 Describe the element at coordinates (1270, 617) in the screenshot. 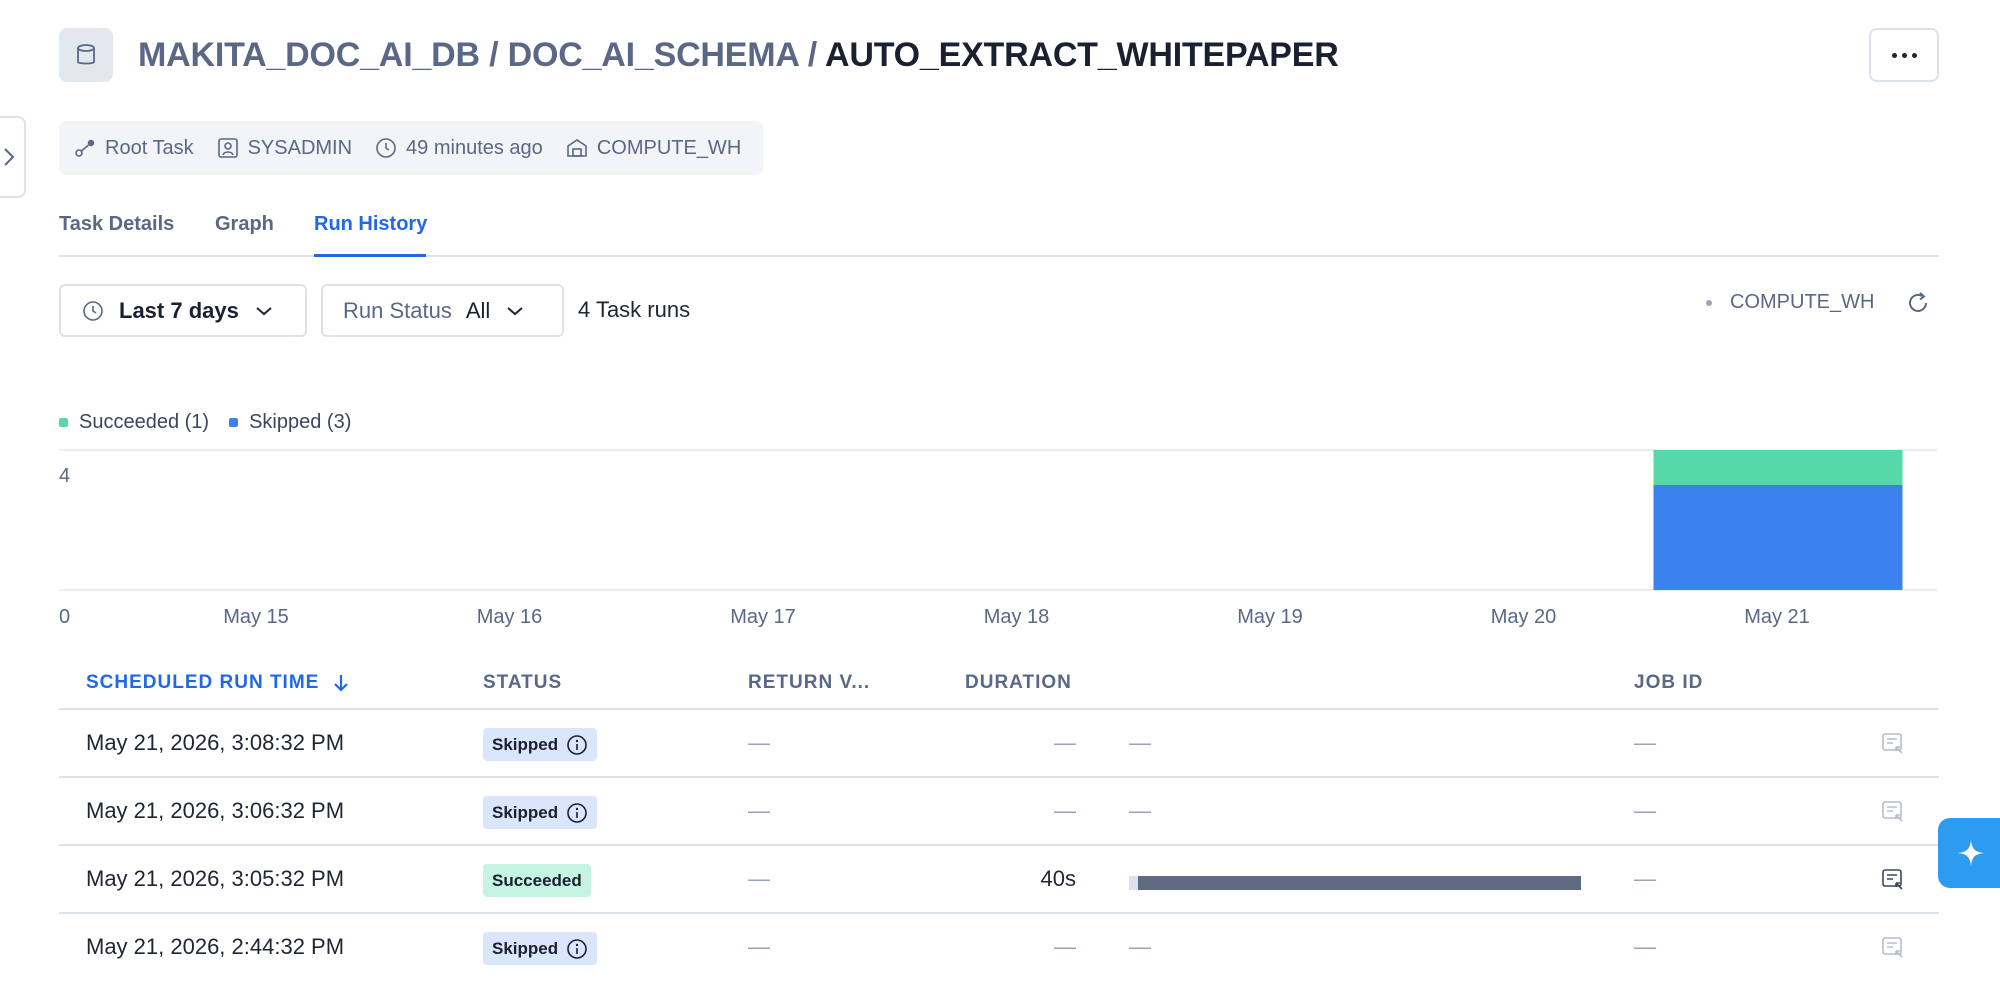

I see `x-tick-label: May 19` at that location.